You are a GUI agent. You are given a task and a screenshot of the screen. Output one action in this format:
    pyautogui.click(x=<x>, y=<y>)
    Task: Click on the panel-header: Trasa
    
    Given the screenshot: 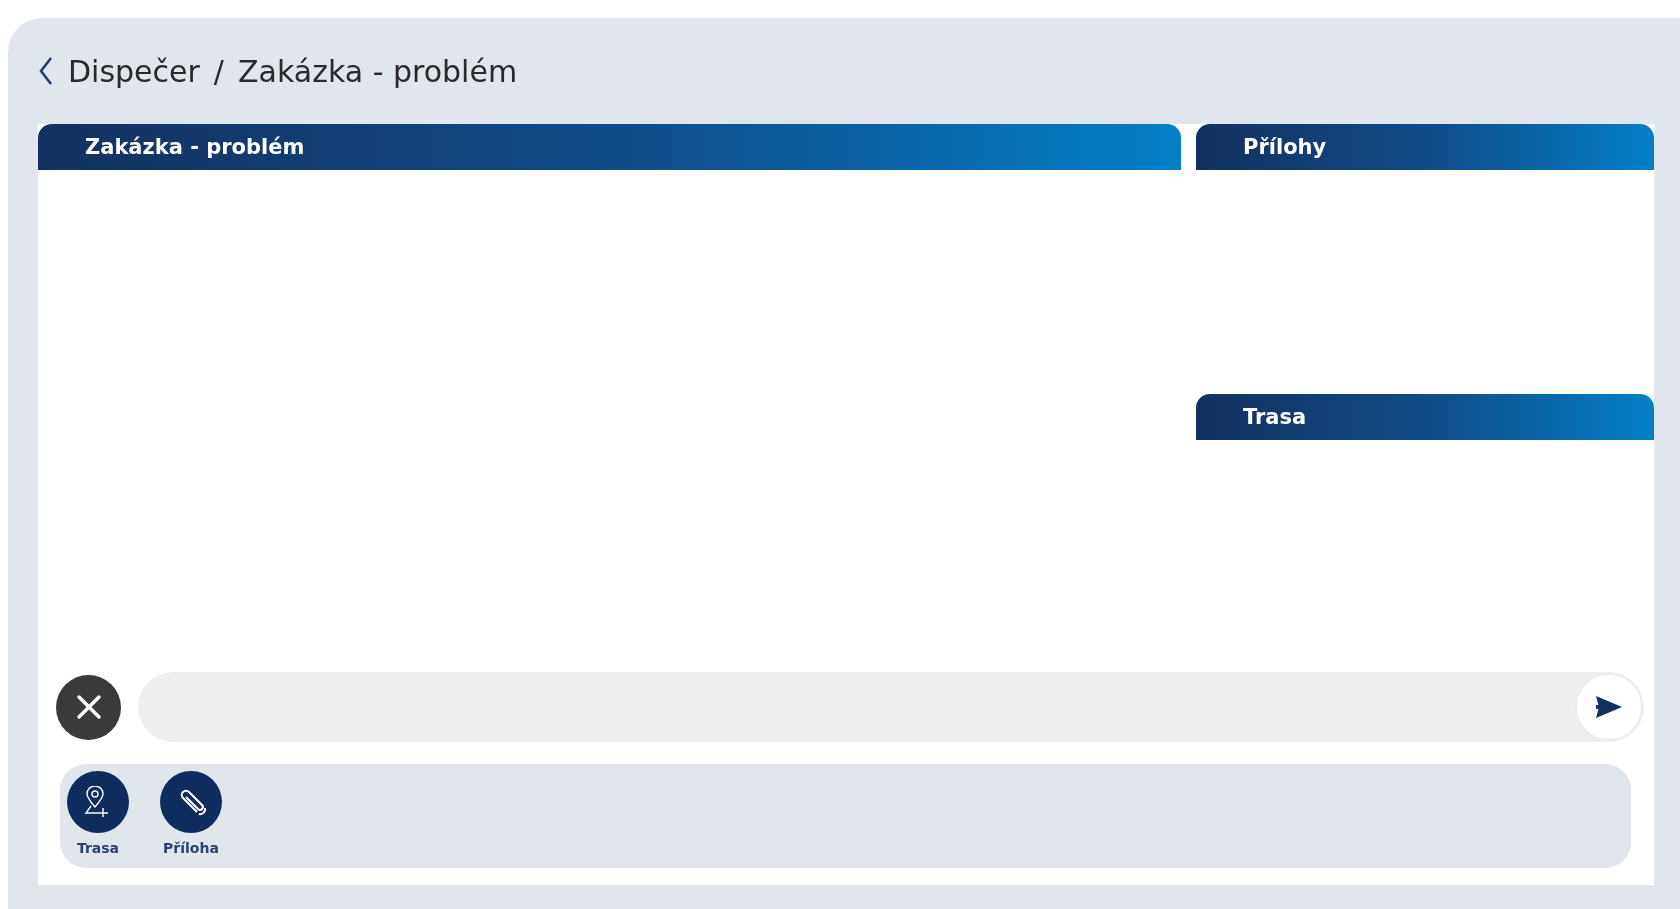 What is the action you would take?
    pyautogui.click(x=1425, y=417)
    